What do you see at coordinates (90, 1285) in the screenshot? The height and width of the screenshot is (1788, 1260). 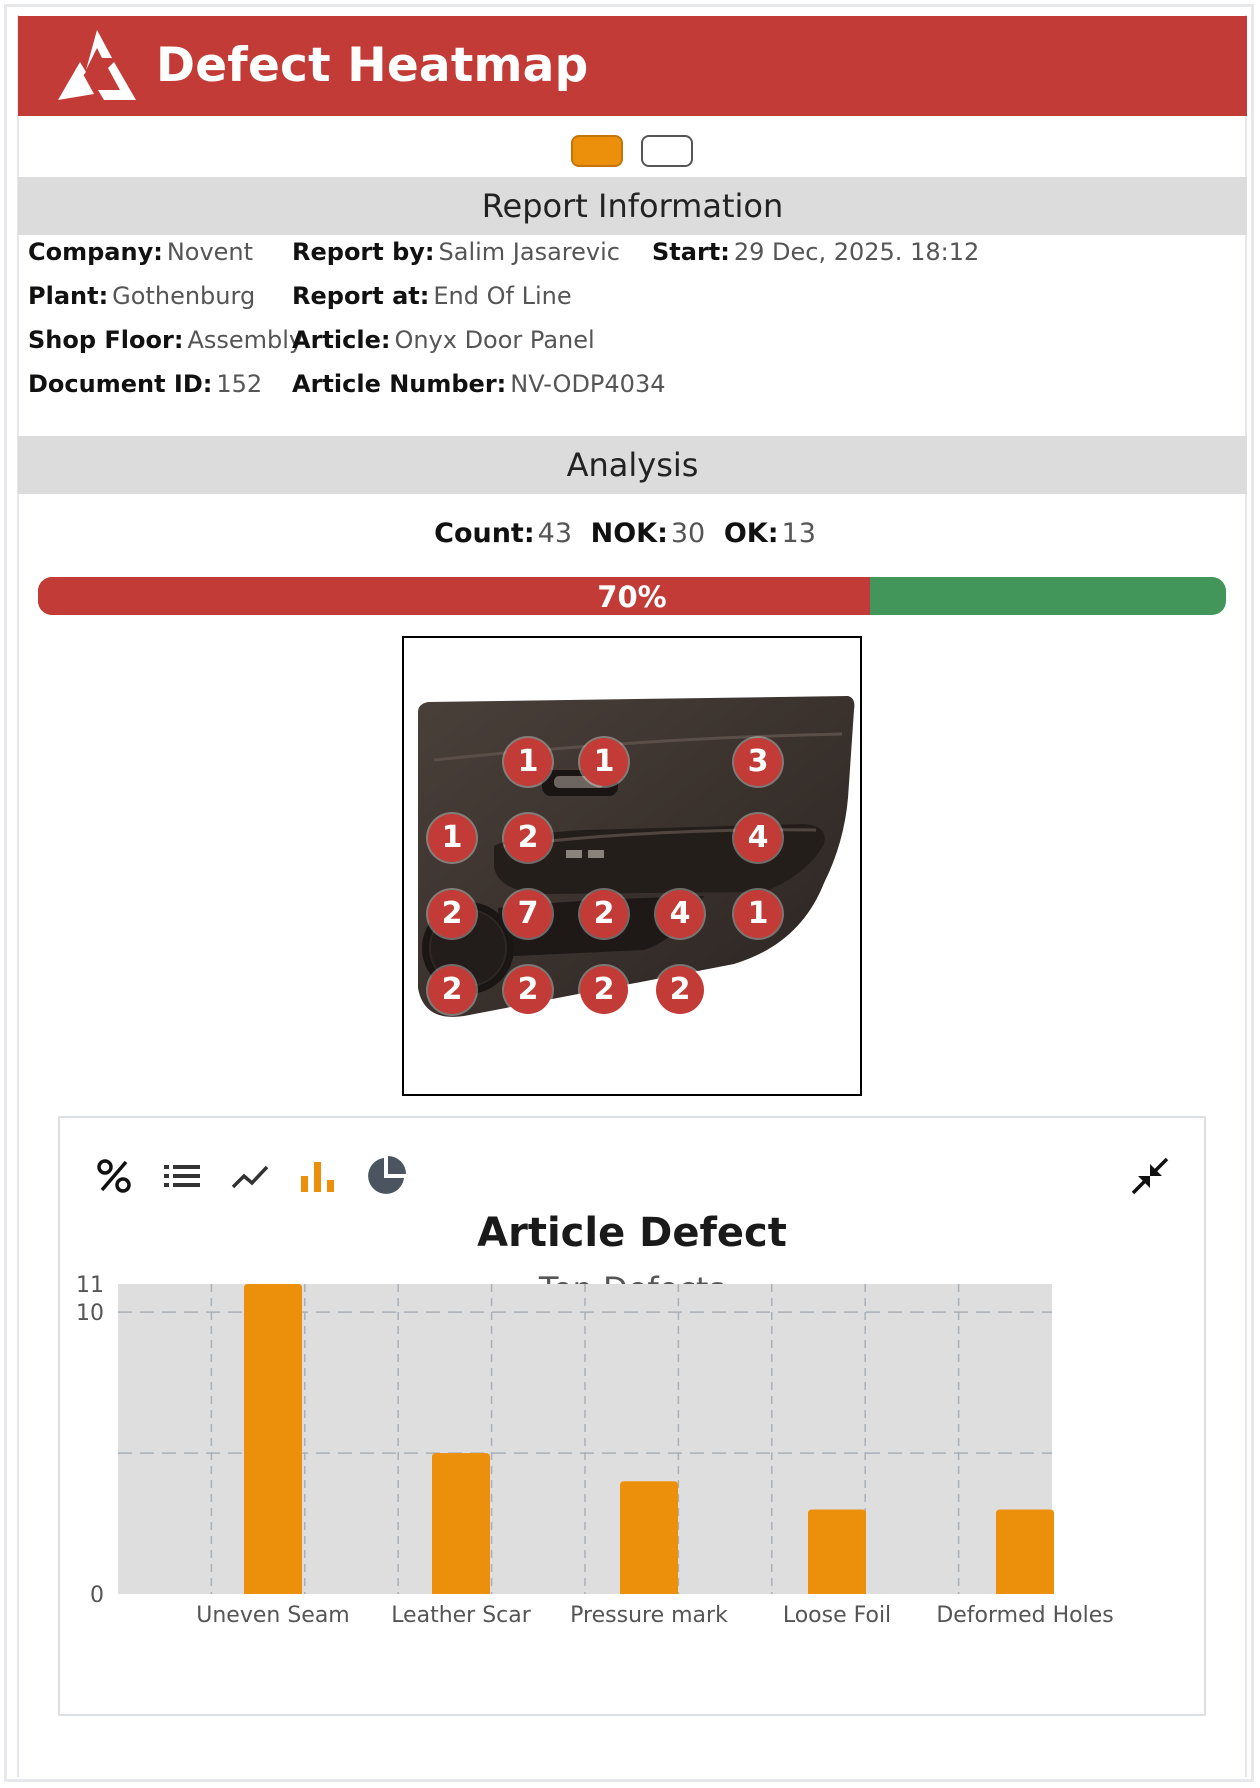 I see `y-tick-label: 11` at bounding box center [90, 1285].